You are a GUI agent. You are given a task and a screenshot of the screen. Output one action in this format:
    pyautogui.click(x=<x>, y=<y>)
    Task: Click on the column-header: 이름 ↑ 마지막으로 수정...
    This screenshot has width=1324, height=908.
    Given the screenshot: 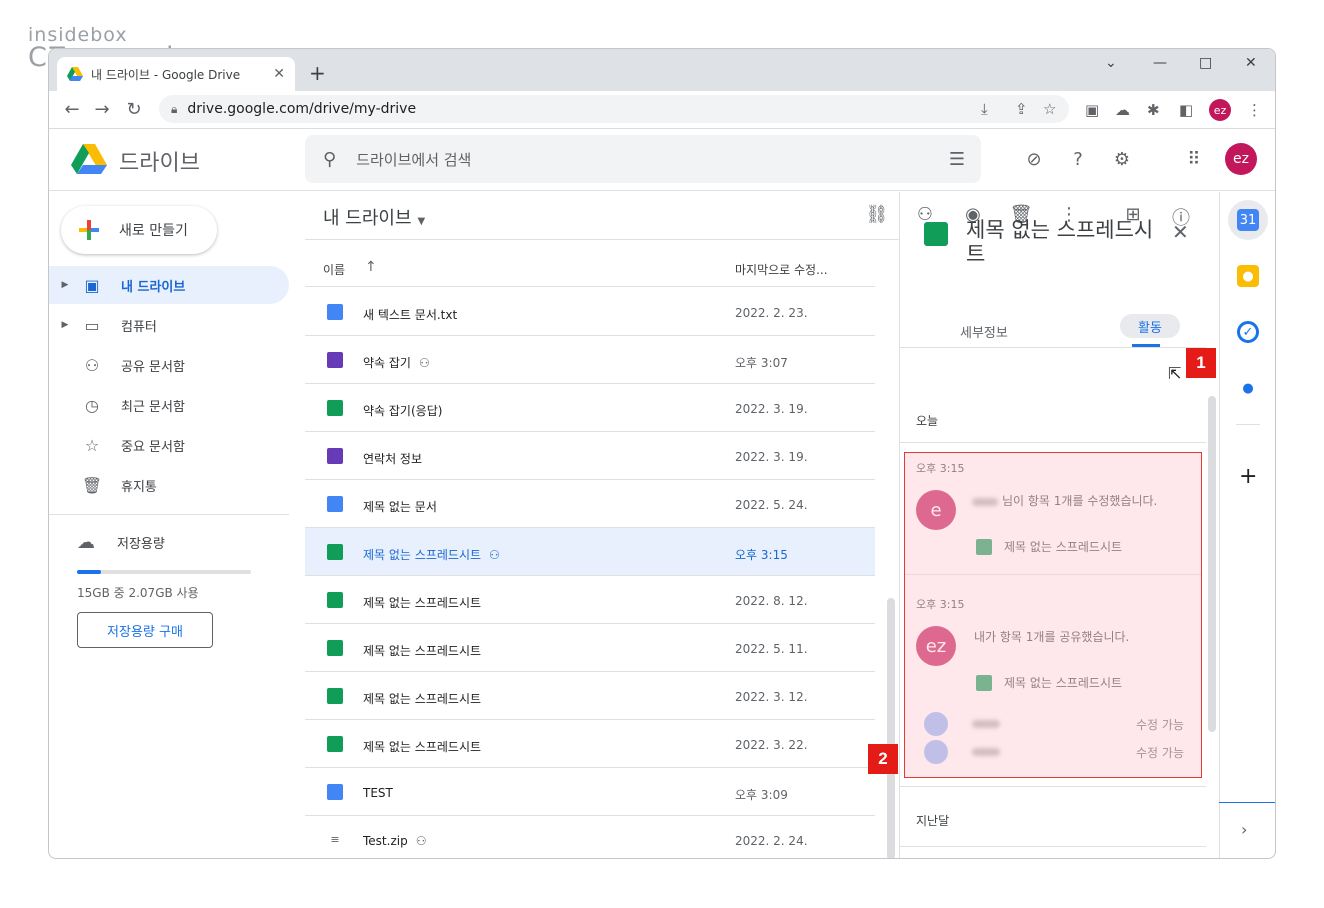 What is the action you would take?
    pyautogui.click(x=590, y=264)
    